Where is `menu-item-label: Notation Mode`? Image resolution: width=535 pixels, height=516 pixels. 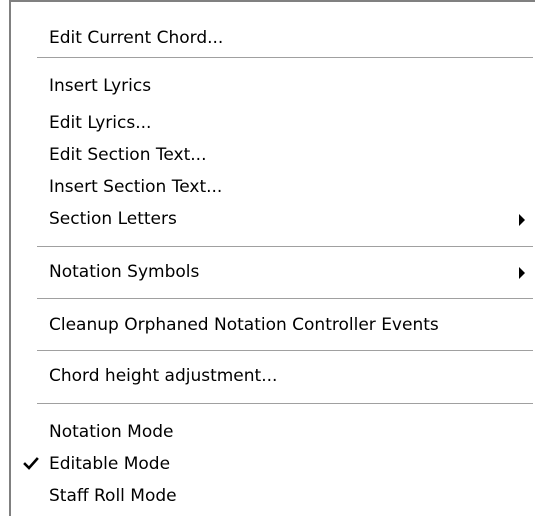 menu-item-label: Notation Mode is located at coordinates (111, 432).